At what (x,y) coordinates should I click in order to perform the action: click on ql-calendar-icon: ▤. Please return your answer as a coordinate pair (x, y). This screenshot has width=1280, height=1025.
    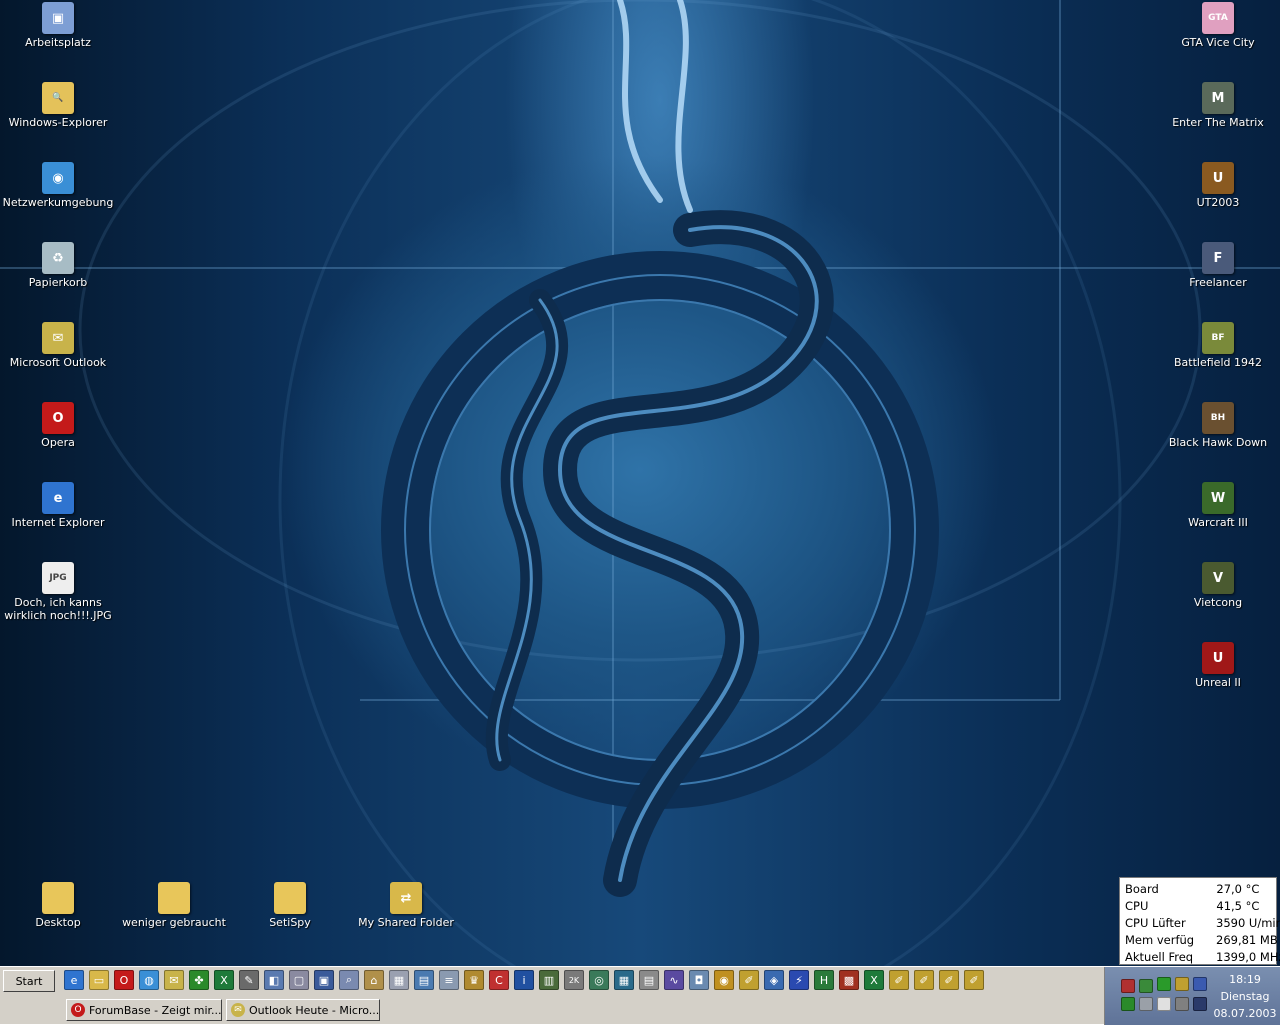
    Looking at the image, I should click on (649, 980).